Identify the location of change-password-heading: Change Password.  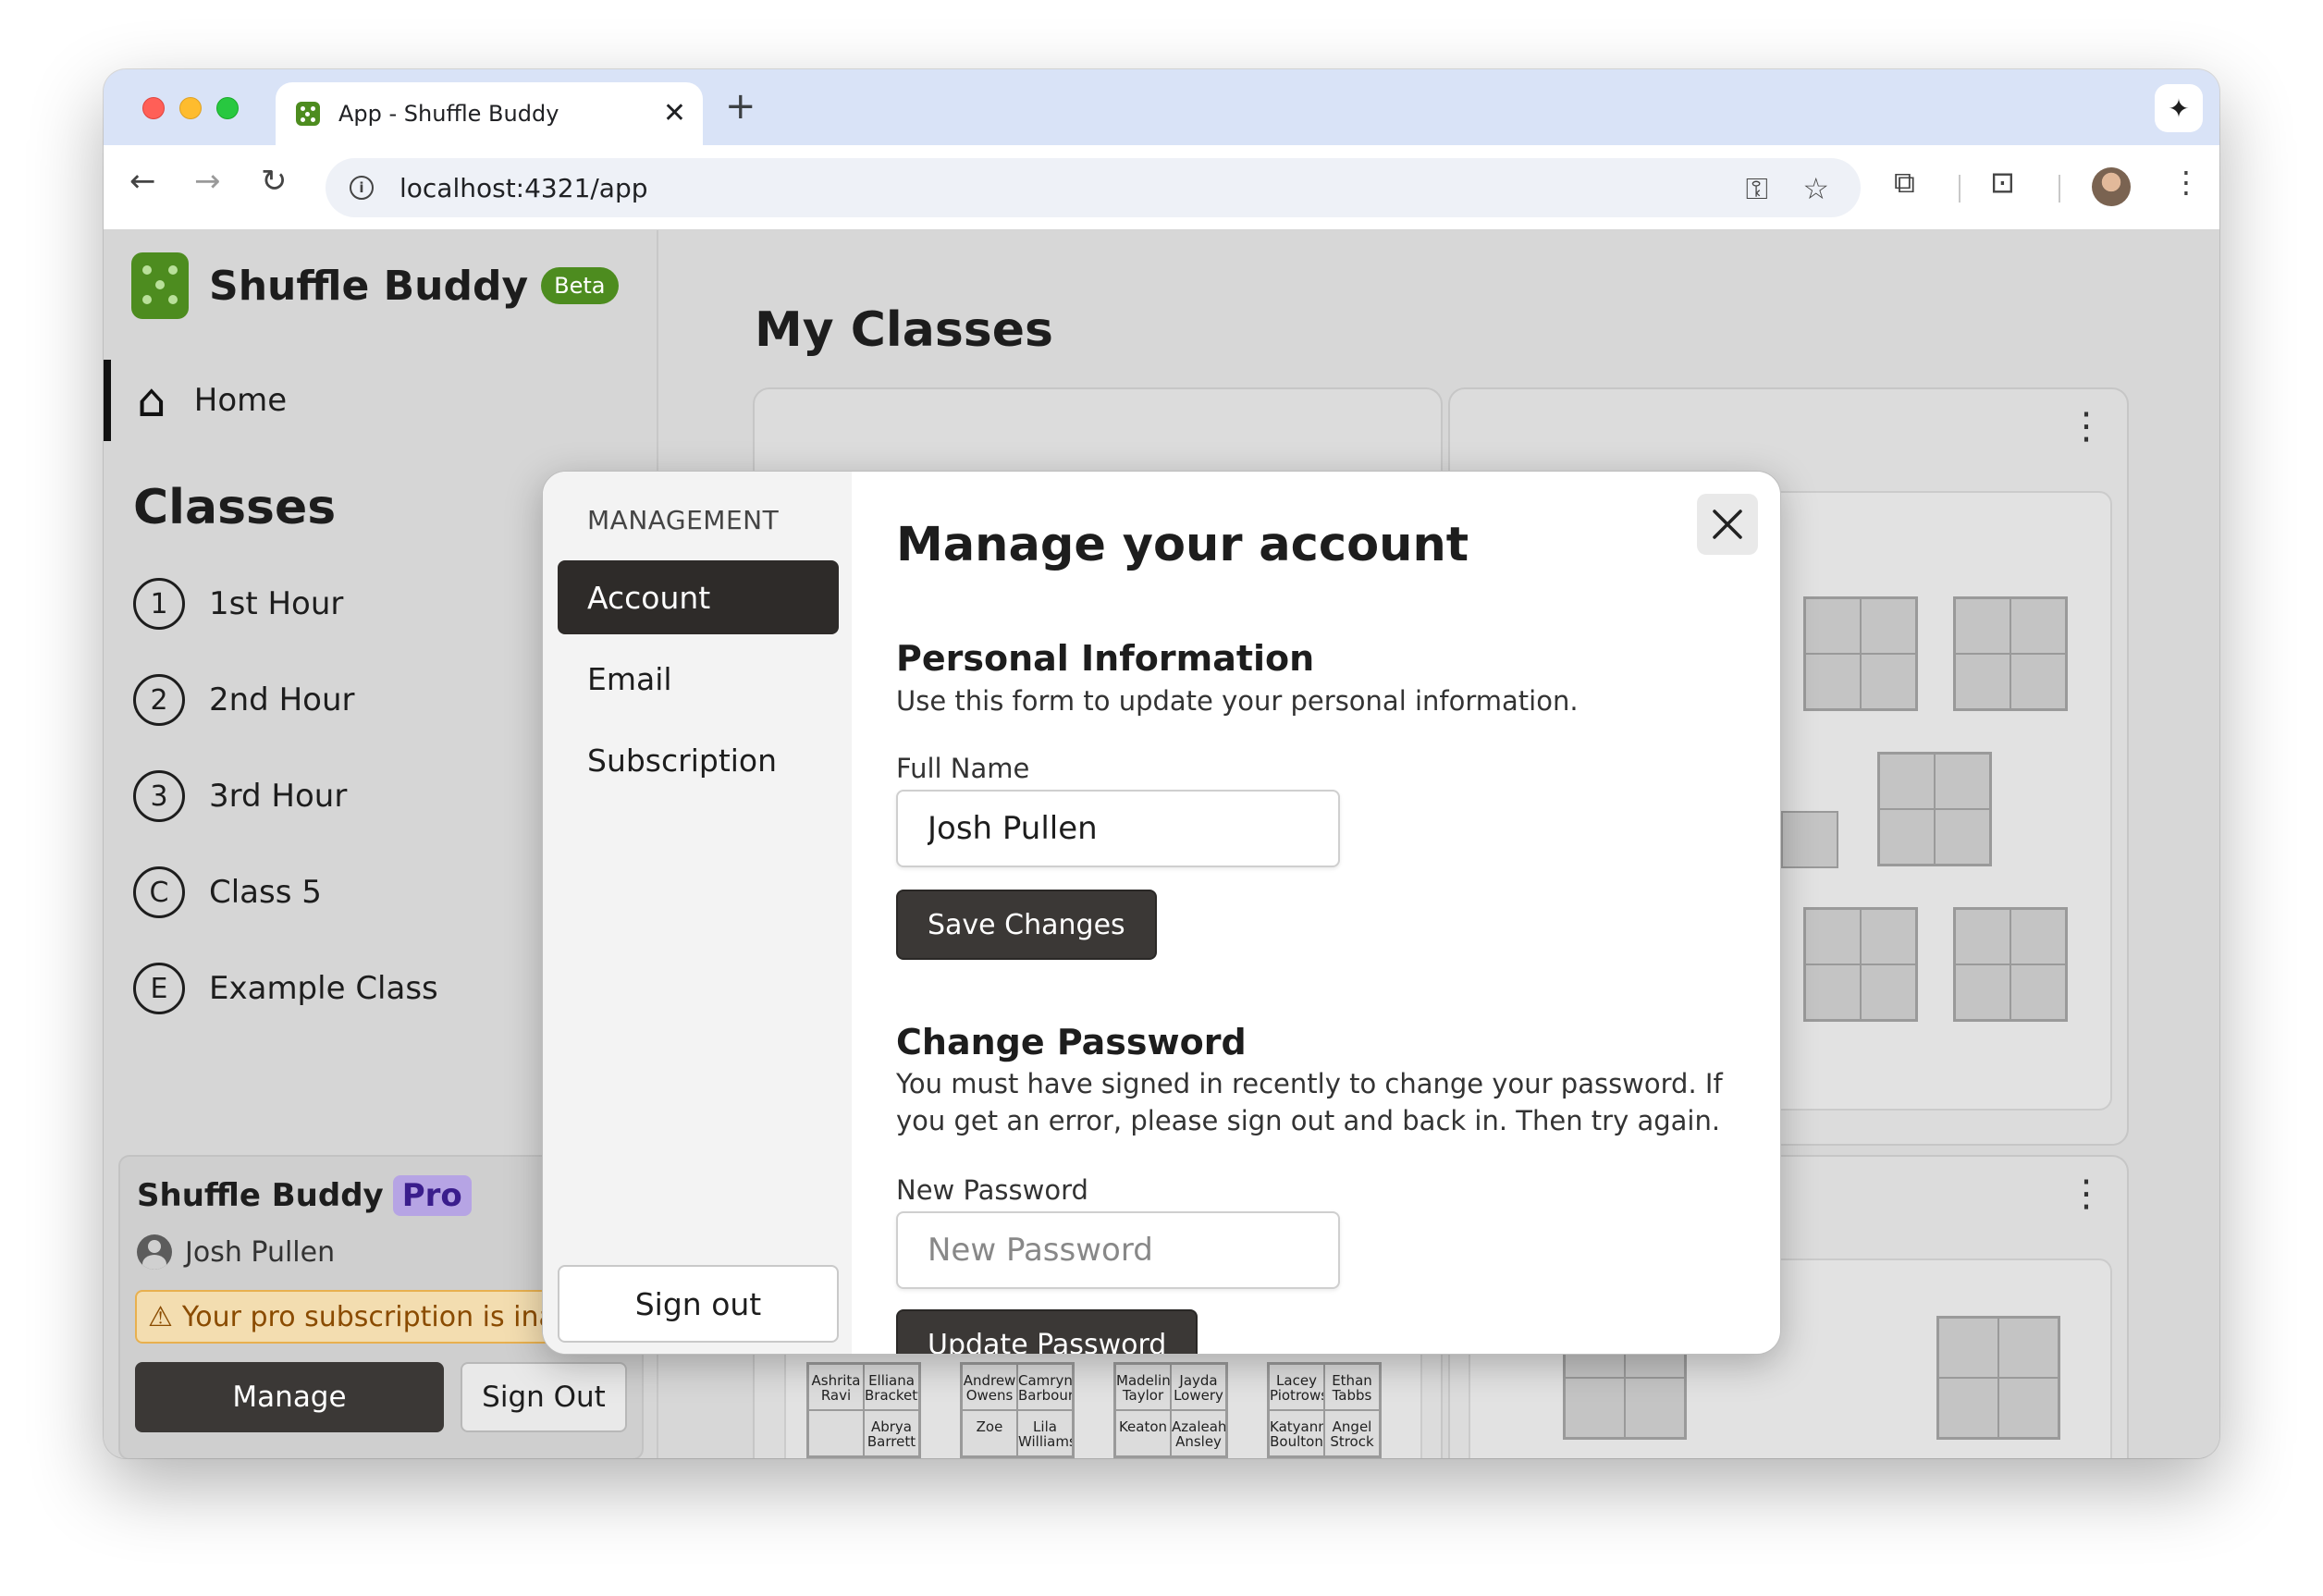
(1071, 1042).